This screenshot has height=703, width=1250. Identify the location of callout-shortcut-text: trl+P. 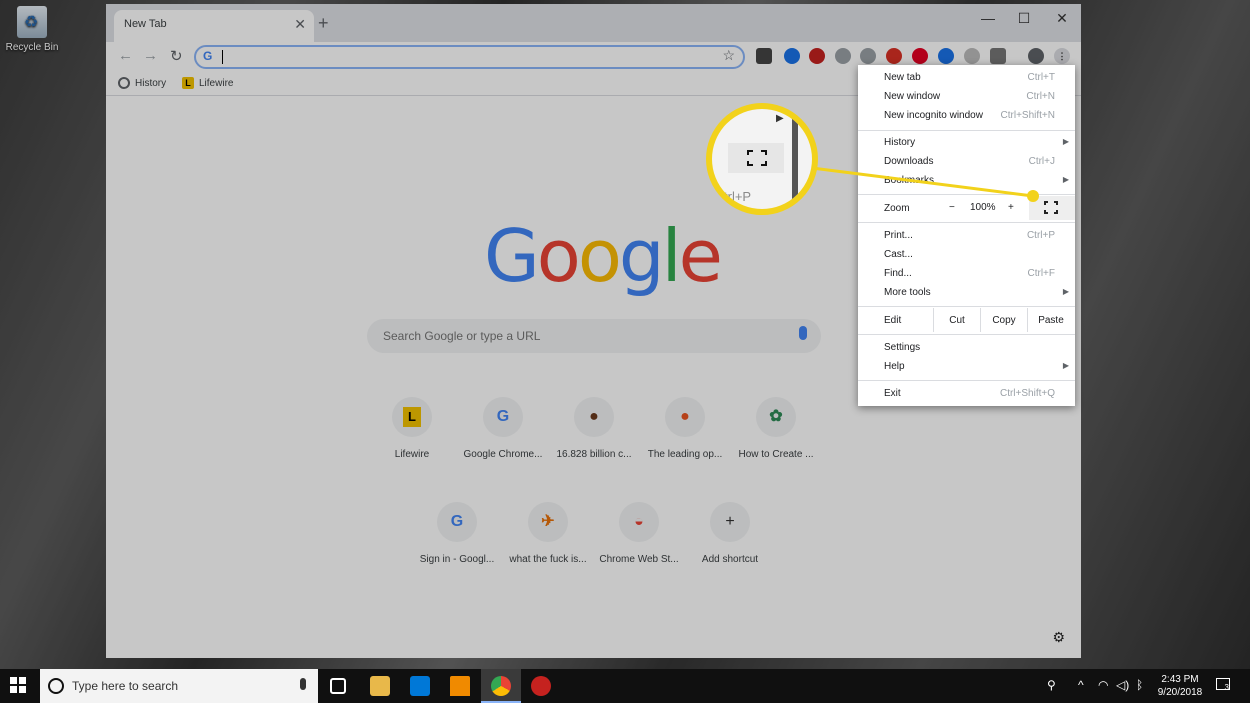
(738, 196).